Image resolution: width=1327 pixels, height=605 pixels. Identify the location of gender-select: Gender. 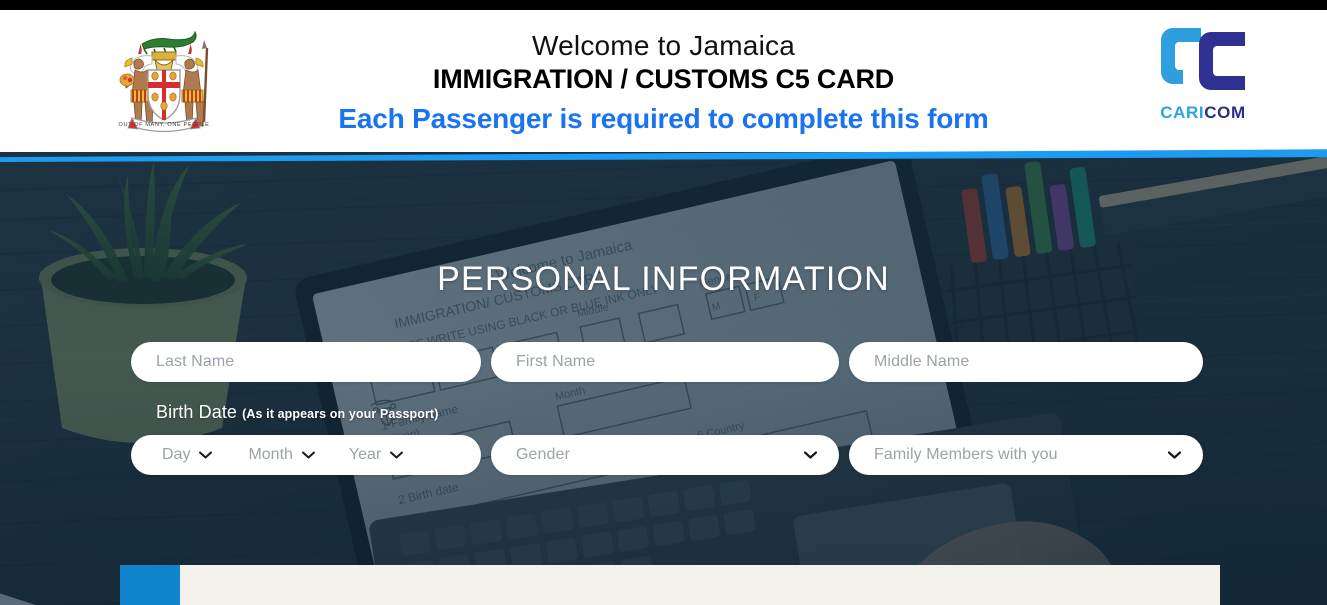
(665, 455).